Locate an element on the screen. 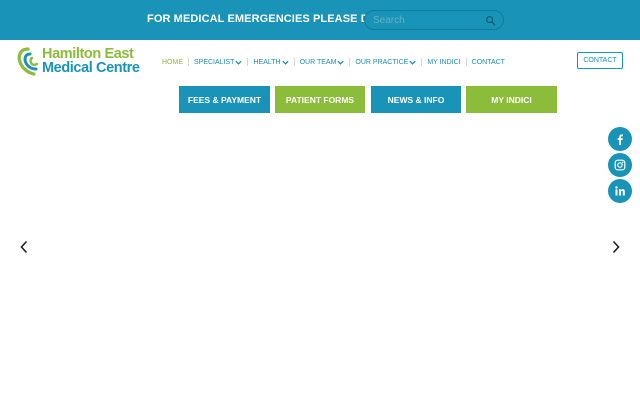 This screenshot has width=640, height=400. nav-item-our-practice: OUR PRACTICE is located at coordinates (385, 62).